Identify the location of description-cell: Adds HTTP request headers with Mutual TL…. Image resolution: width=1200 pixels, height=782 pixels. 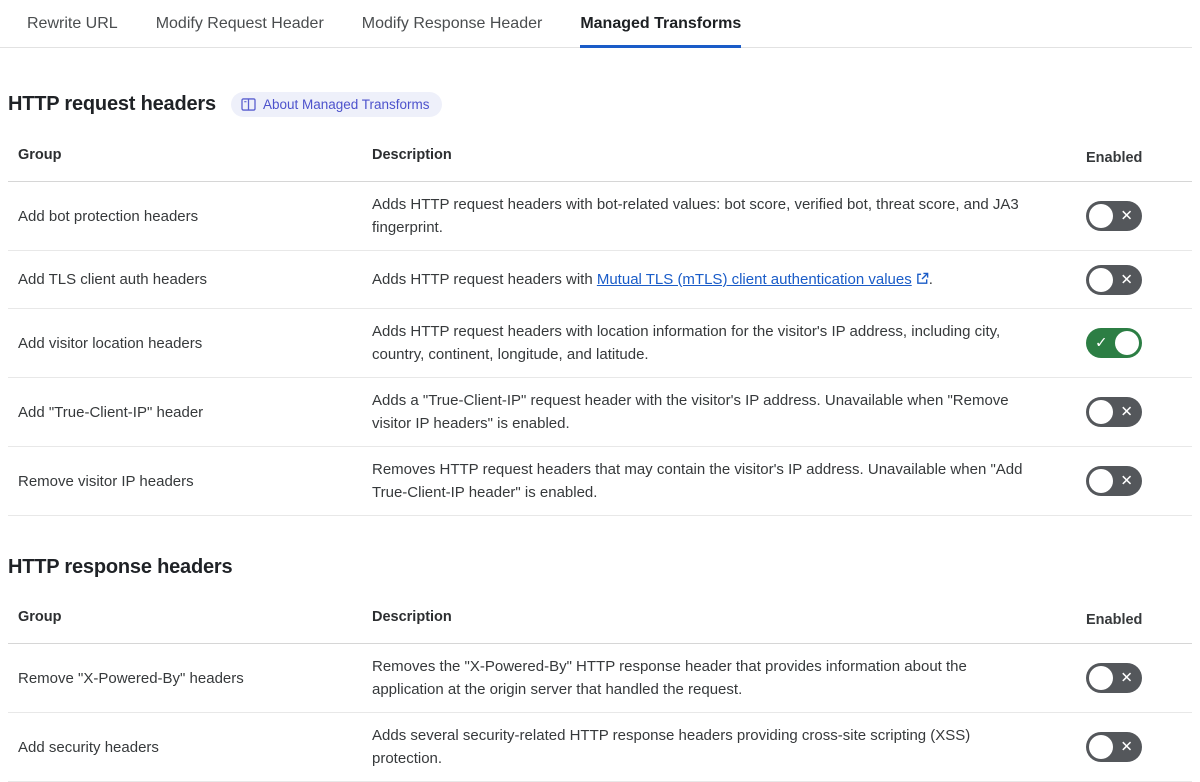
(717, 279).